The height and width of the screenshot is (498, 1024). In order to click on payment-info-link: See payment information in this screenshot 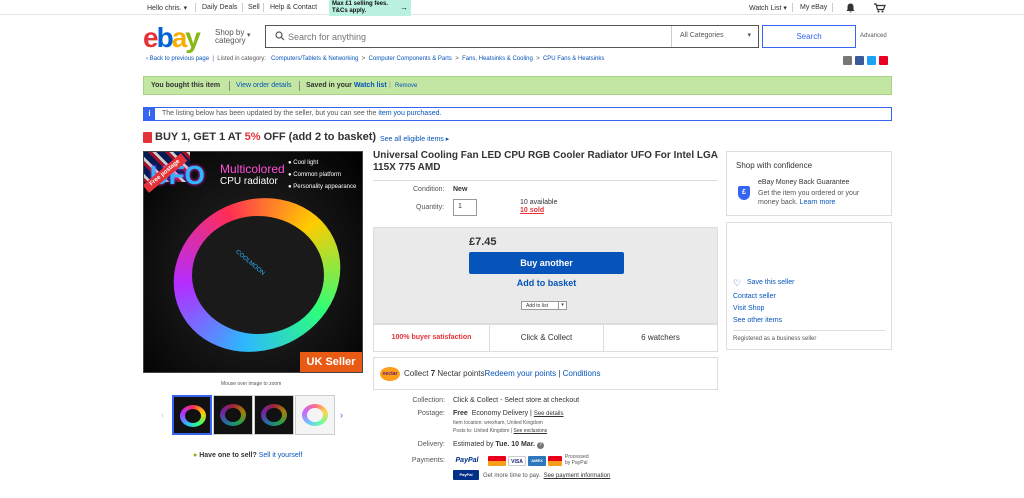, I will do `click(577, 476)`.